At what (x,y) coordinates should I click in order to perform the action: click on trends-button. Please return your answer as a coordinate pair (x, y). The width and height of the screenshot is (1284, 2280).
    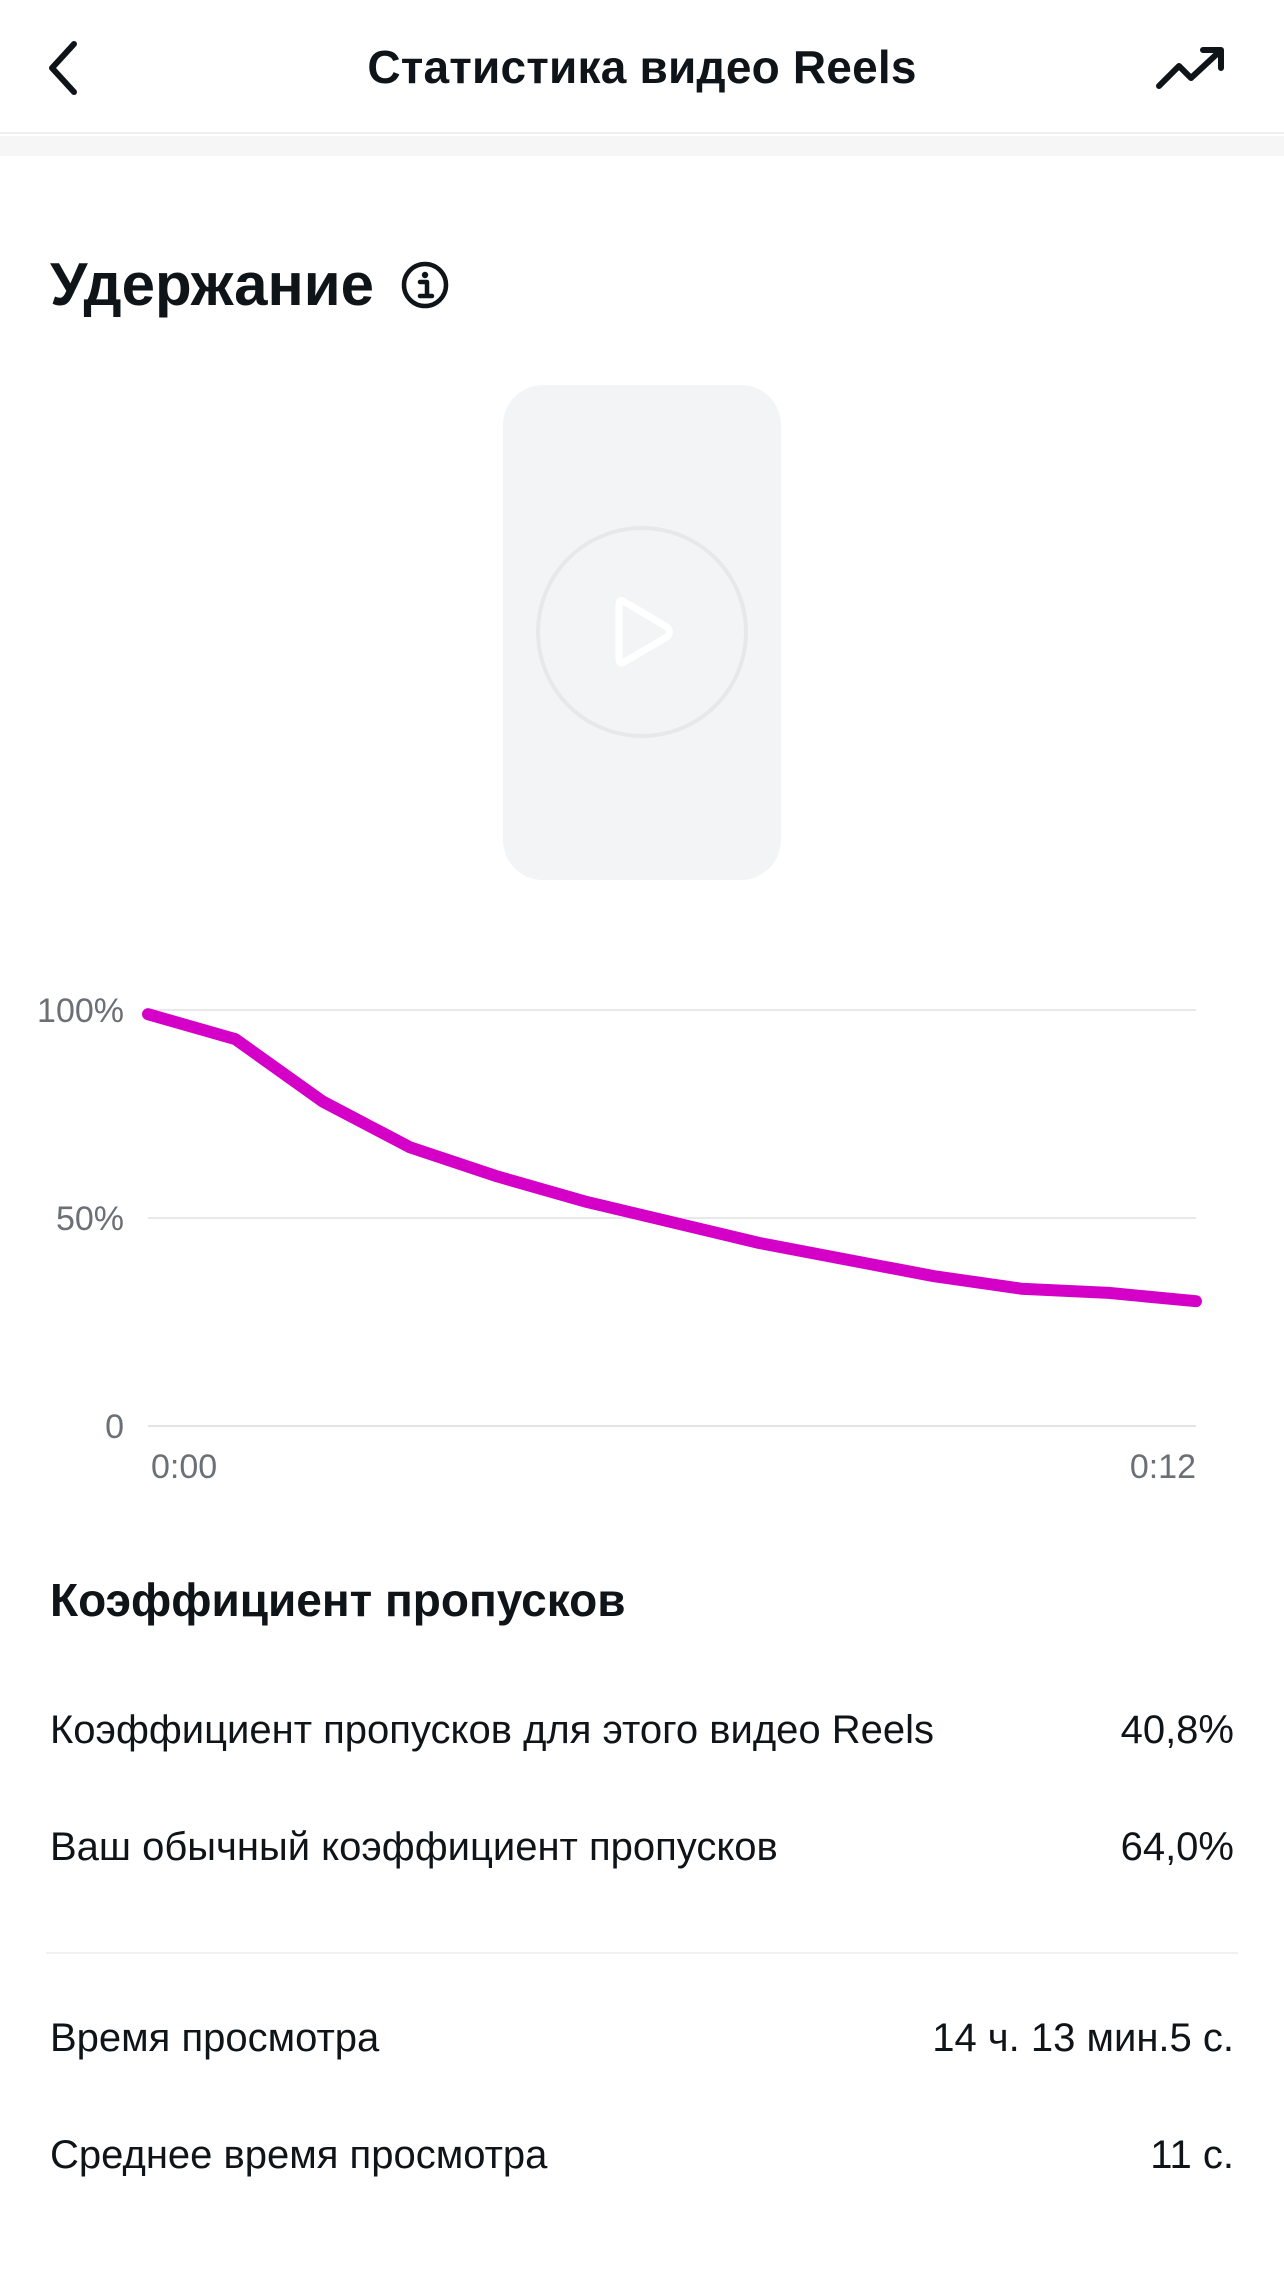
    Looking at the image, I should click on (1193, 68).